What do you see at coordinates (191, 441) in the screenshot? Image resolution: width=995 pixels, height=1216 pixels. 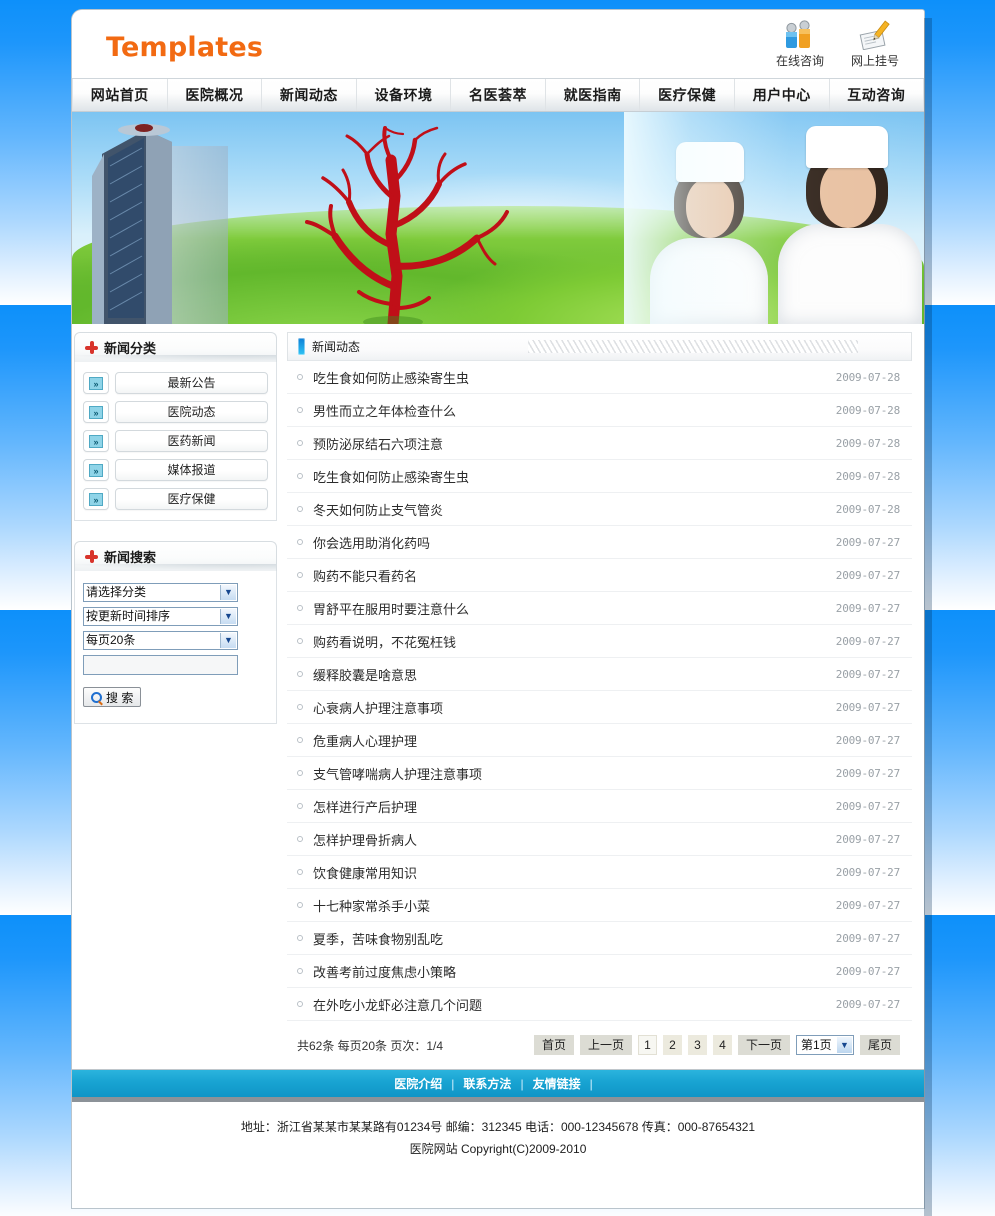 I see `category-link-medicine-news: 医药新闻` at bounding box center [191, 441].